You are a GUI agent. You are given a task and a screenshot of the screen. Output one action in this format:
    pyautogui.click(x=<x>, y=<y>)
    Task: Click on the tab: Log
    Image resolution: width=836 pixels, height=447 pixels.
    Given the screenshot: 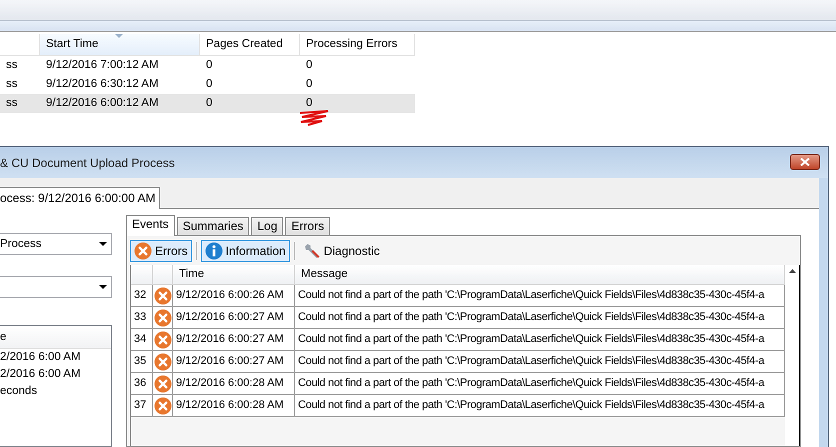 What is the action you would take?
    pyautogui.click(x=267, y=226)
    